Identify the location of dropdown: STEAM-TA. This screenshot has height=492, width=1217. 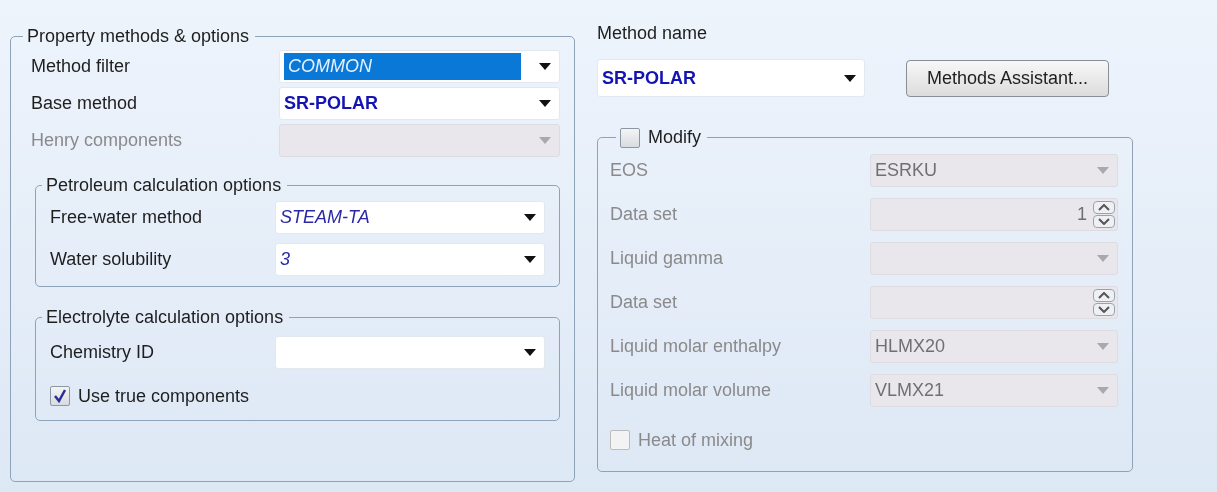
(410, 217).